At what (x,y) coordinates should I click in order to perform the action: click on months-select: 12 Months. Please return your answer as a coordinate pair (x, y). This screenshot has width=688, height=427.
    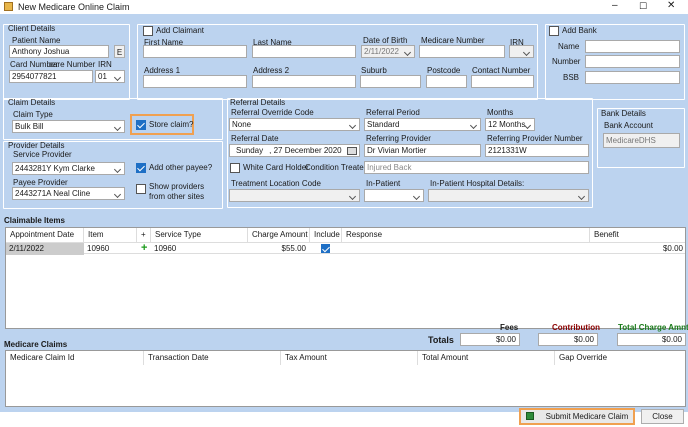
    Looking at the image, I should click on (510, 124).